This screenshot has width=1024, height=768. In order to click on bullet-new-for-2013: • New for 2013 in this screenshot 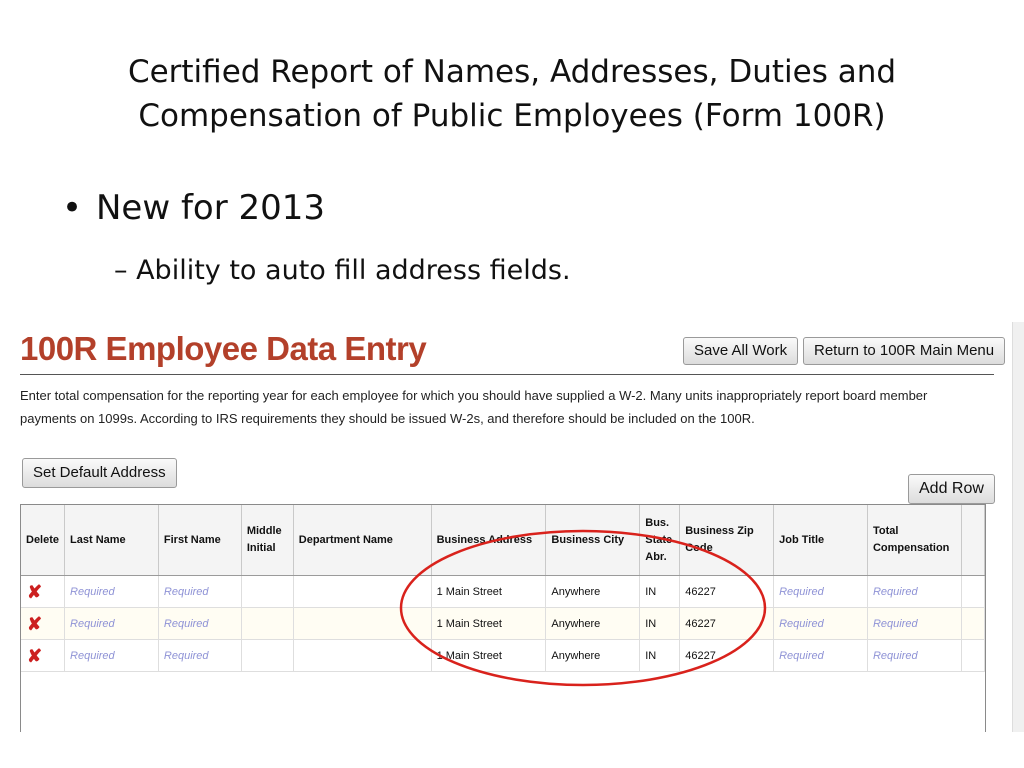, I will do `click(193, 208)`.